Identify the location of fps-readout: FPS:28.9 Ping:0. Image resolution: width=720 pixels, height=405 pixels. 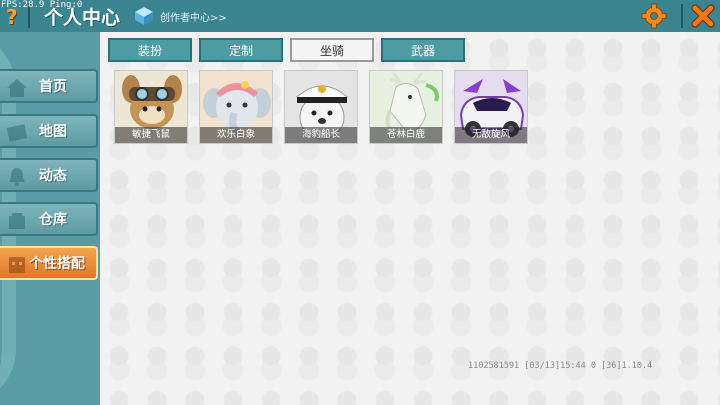
(42, 5).